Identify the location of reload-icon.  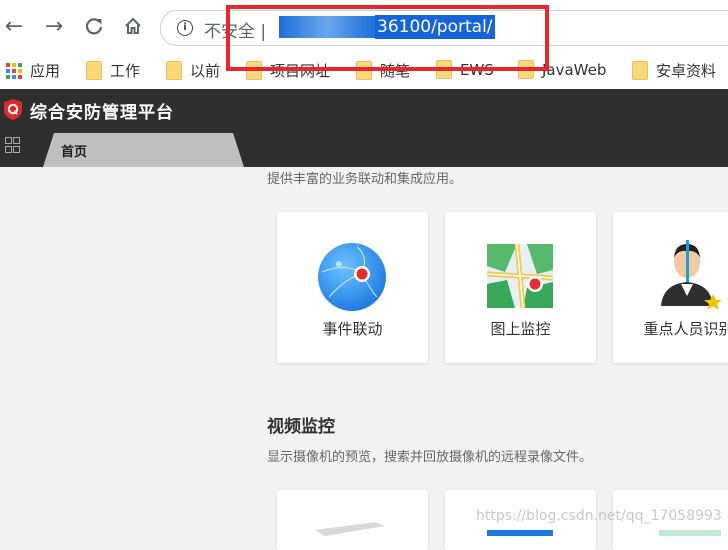
(94, 26).